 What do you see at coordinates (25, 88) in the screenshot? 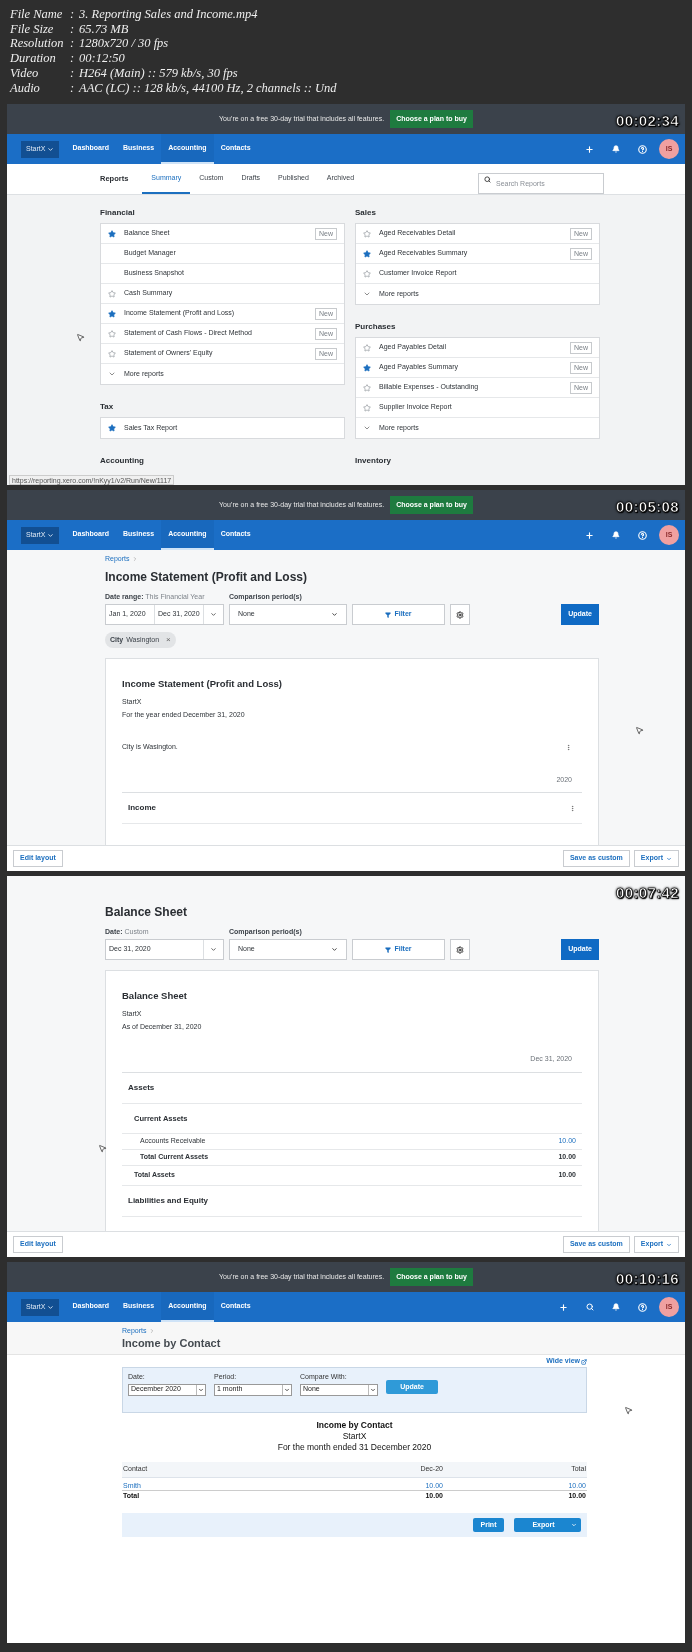
I see `info-label: Audio` at bounding box center [25, 88].